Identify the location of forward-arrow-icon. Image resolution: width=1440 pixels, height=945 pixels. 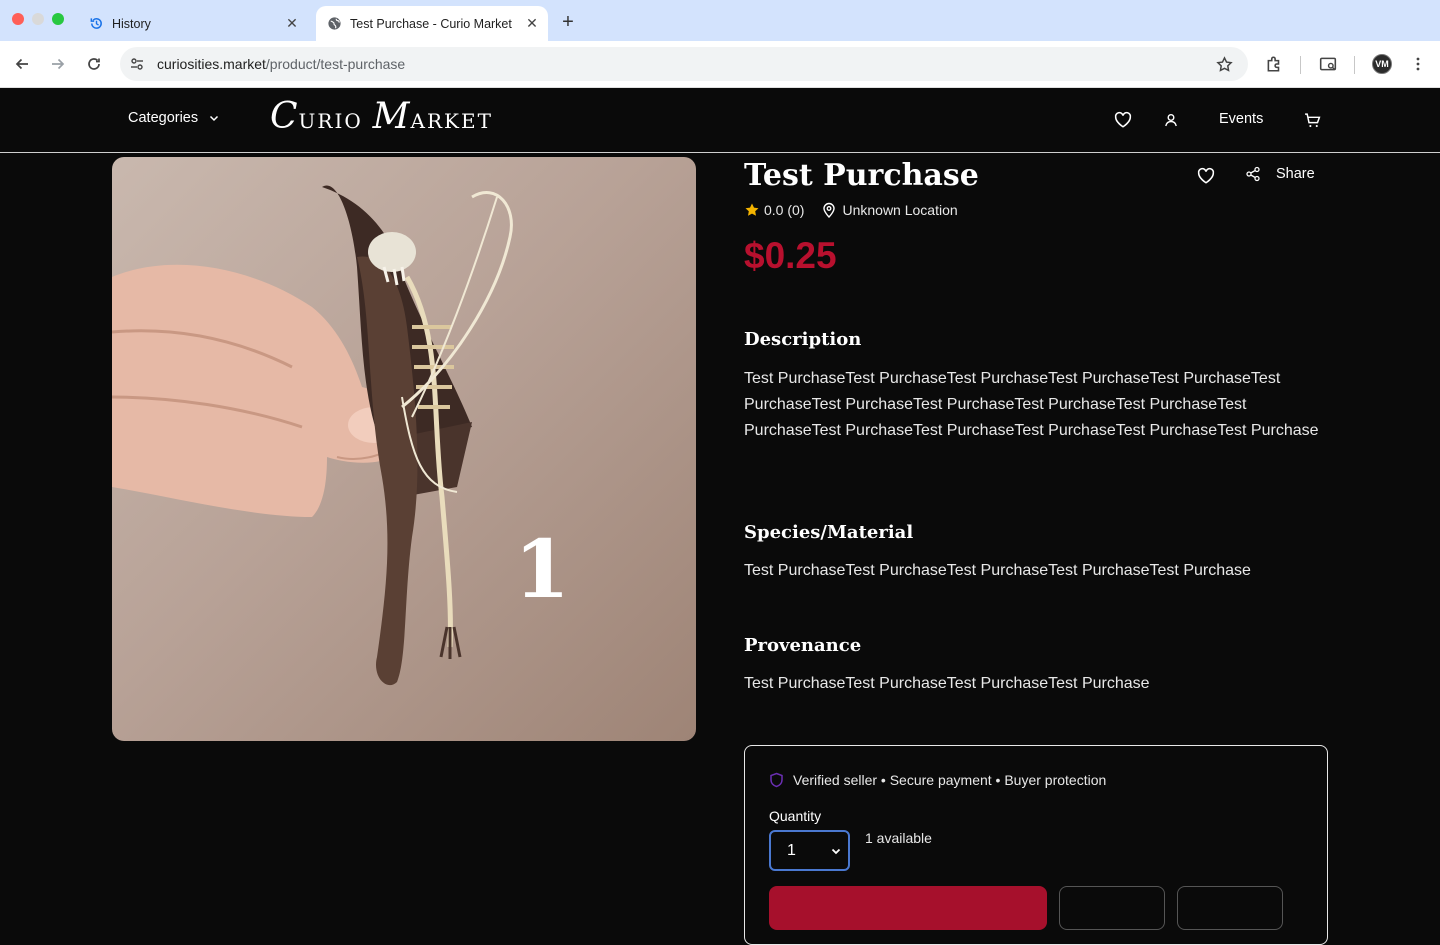
(58, 64).